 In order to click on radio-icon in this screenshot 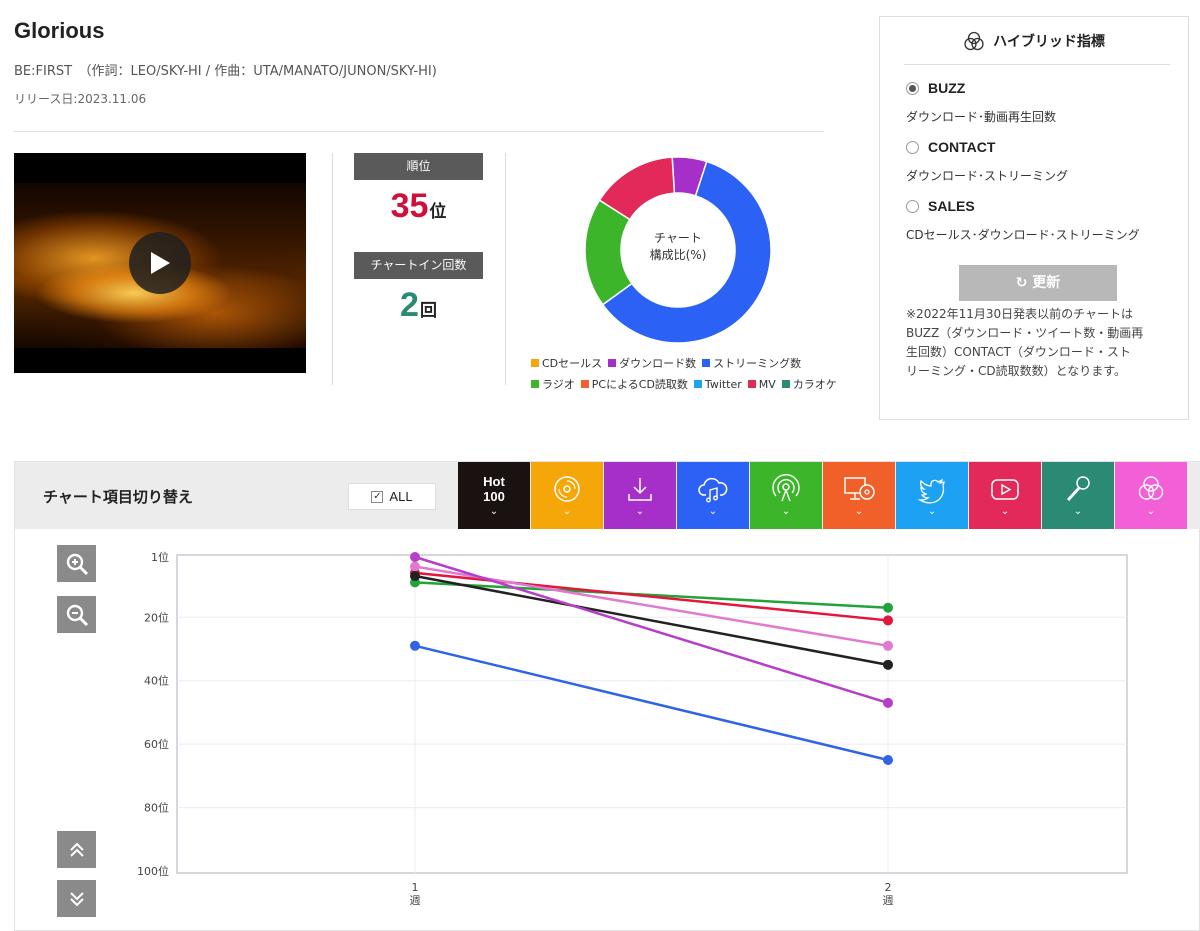, I will do `click(786, 488)`.